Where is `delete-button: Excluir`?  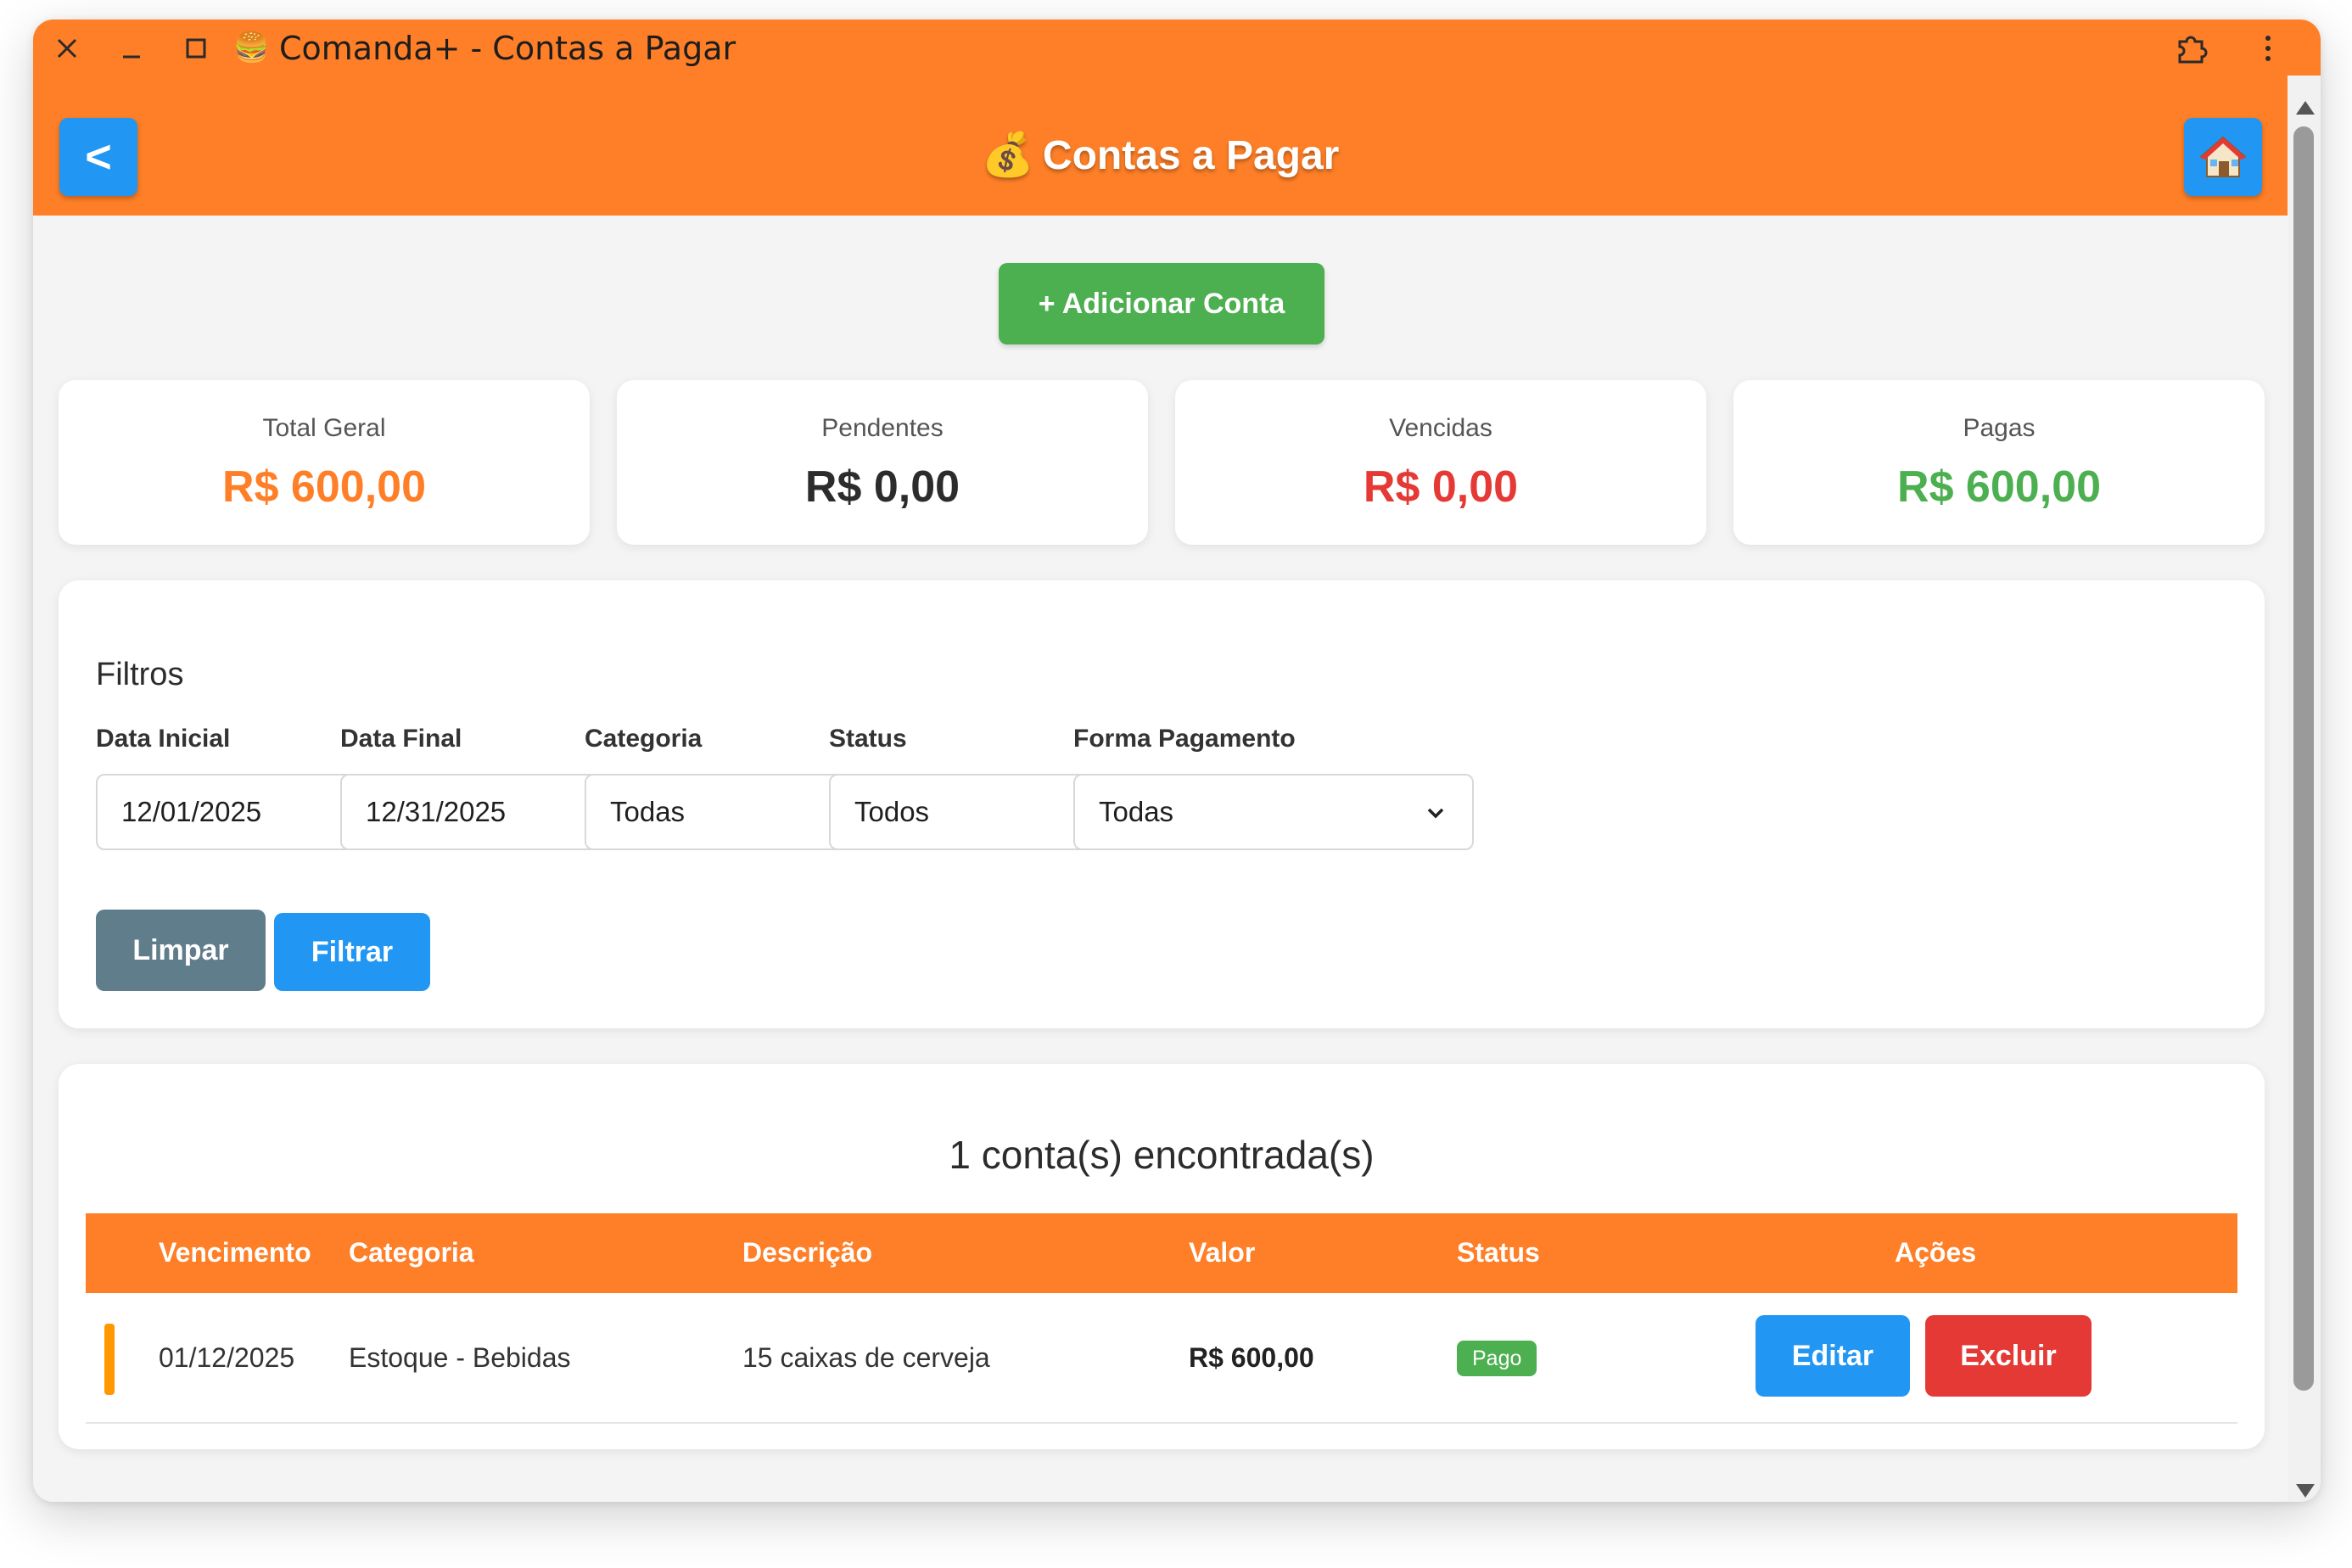
delete-button: Excluir is located at coordinates (2008, 1356).